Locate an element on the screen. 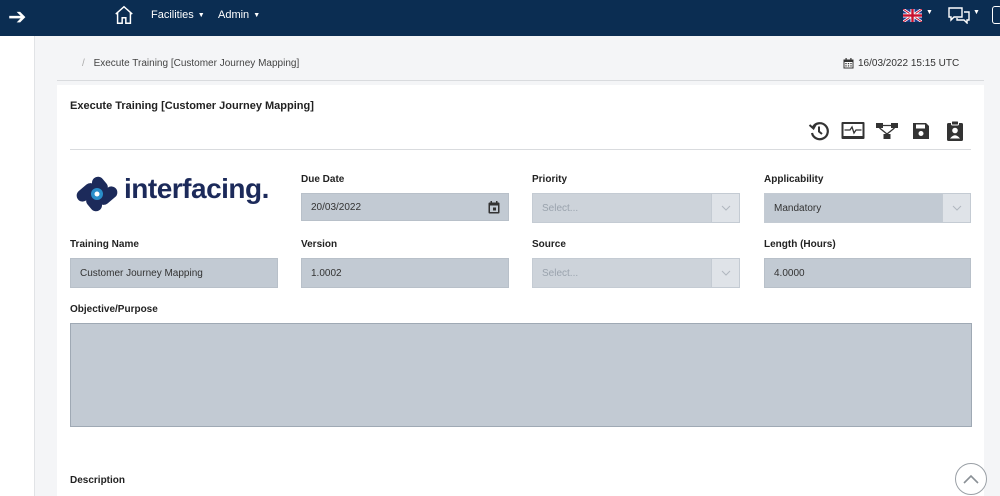  training-name-field: Customer Journey Mapping is located at coordinates (174, 273).